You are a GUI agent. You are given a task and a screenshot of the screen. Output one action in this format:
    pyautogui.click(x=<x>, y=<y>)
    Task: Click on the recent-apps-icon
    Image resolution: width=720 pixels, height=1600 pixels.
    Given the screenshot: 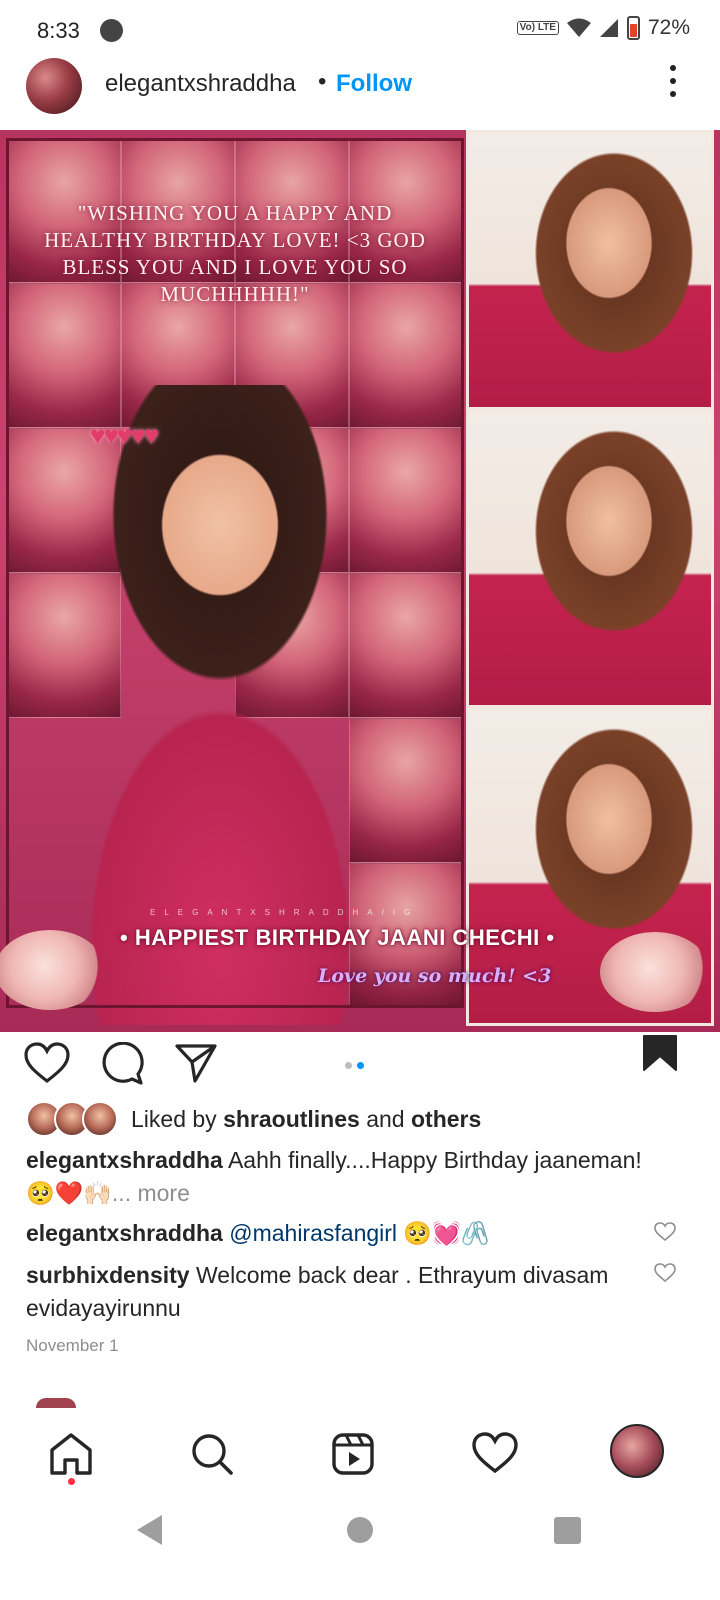 What is the action you would take?
    pyautogui.click(x=567, y=1530)
    